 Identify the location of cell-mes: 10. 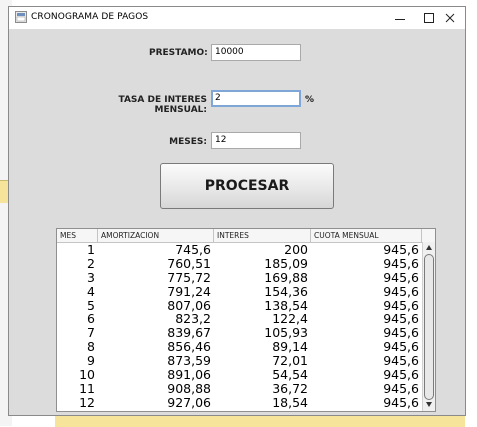
(87, 375).